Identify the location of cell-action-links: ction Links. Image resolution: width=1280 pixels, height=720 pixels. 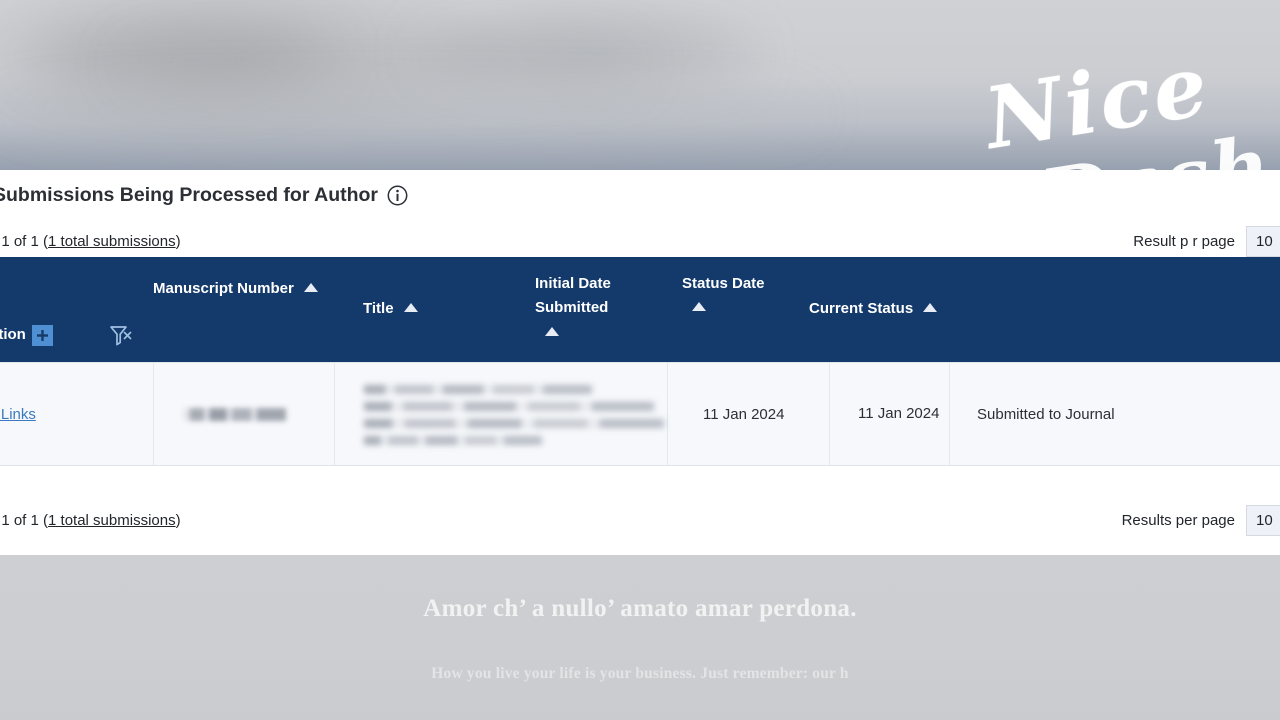
(76, 414).